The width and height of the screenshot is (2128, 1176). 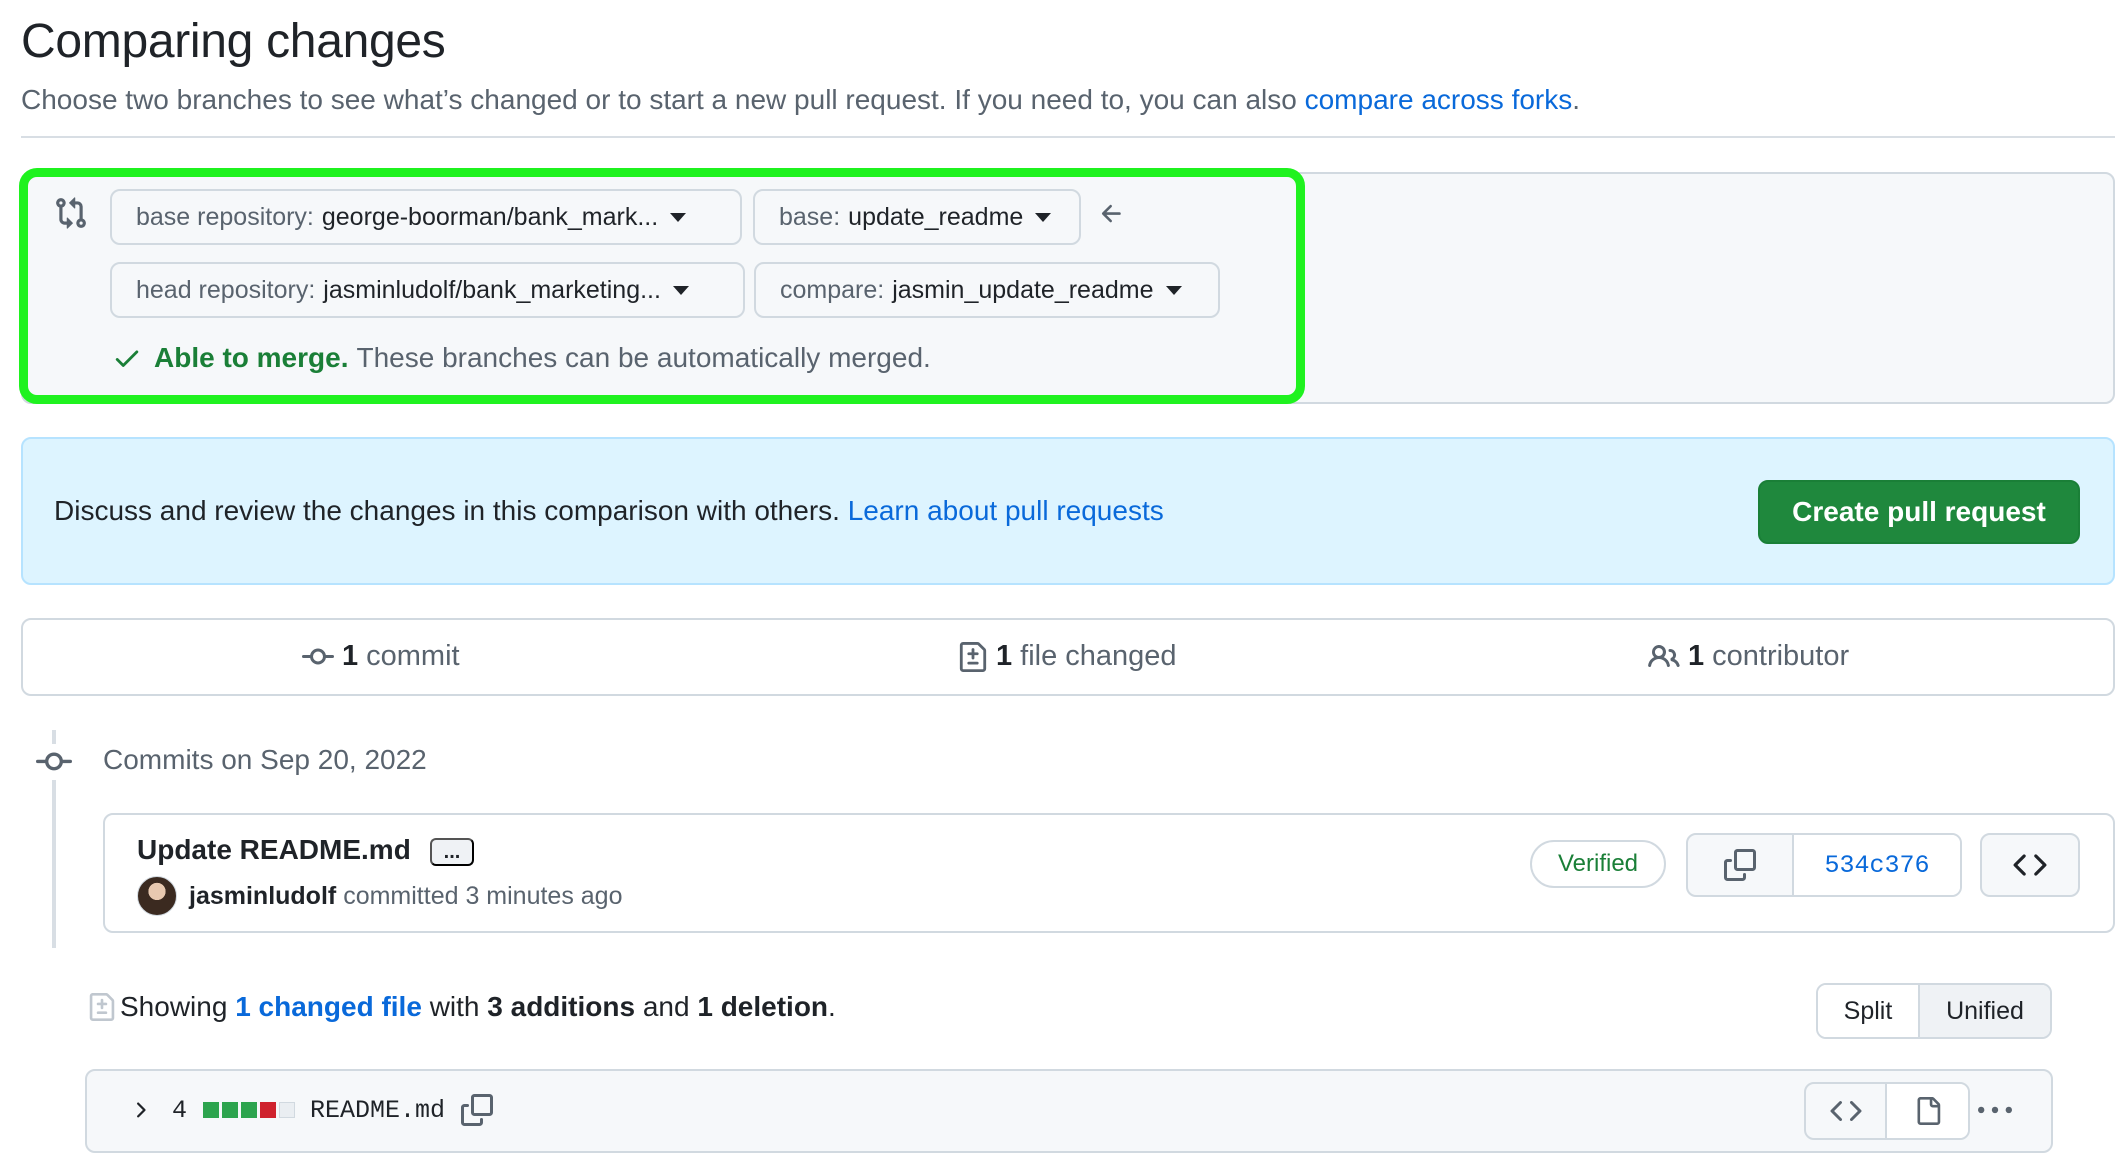 I want to click on compare-across-forks-link: compare across forks, so click(x=1439, y=99).